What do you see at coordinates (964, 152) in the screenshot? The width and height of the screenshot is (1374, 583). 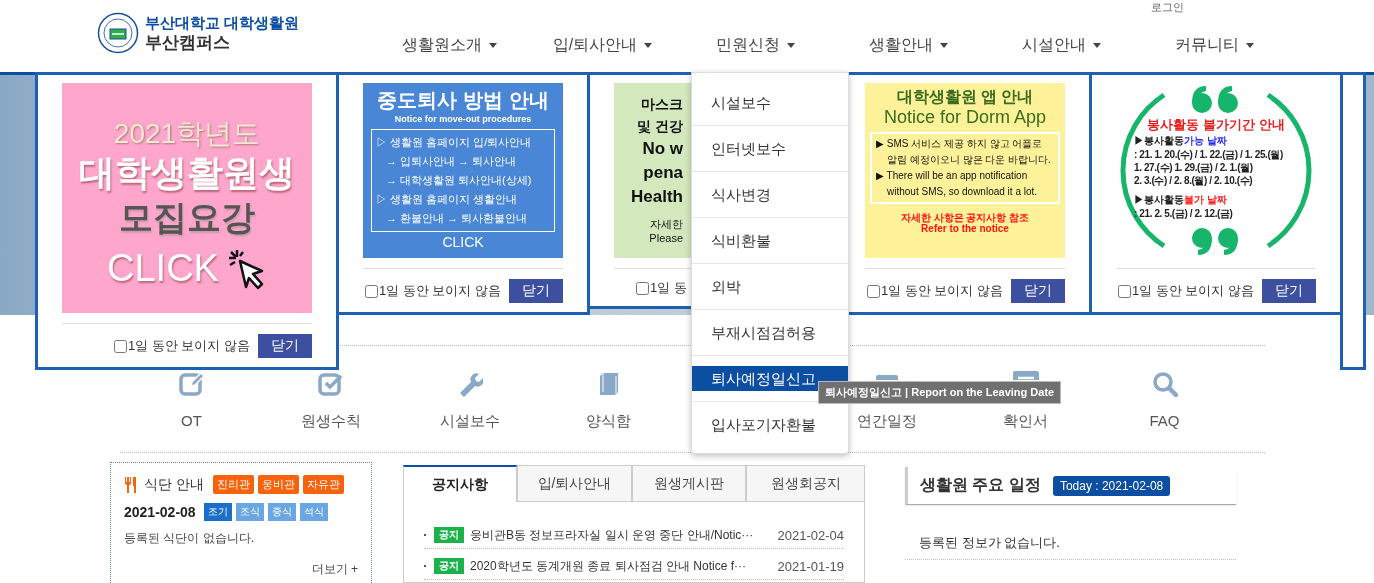 I see `banner-text: ▶ SMS 서비스 제공 하지 않고 어플로 알림 예정이오니 많은 다운 바랍니다.` at bounding box center [964, 152].